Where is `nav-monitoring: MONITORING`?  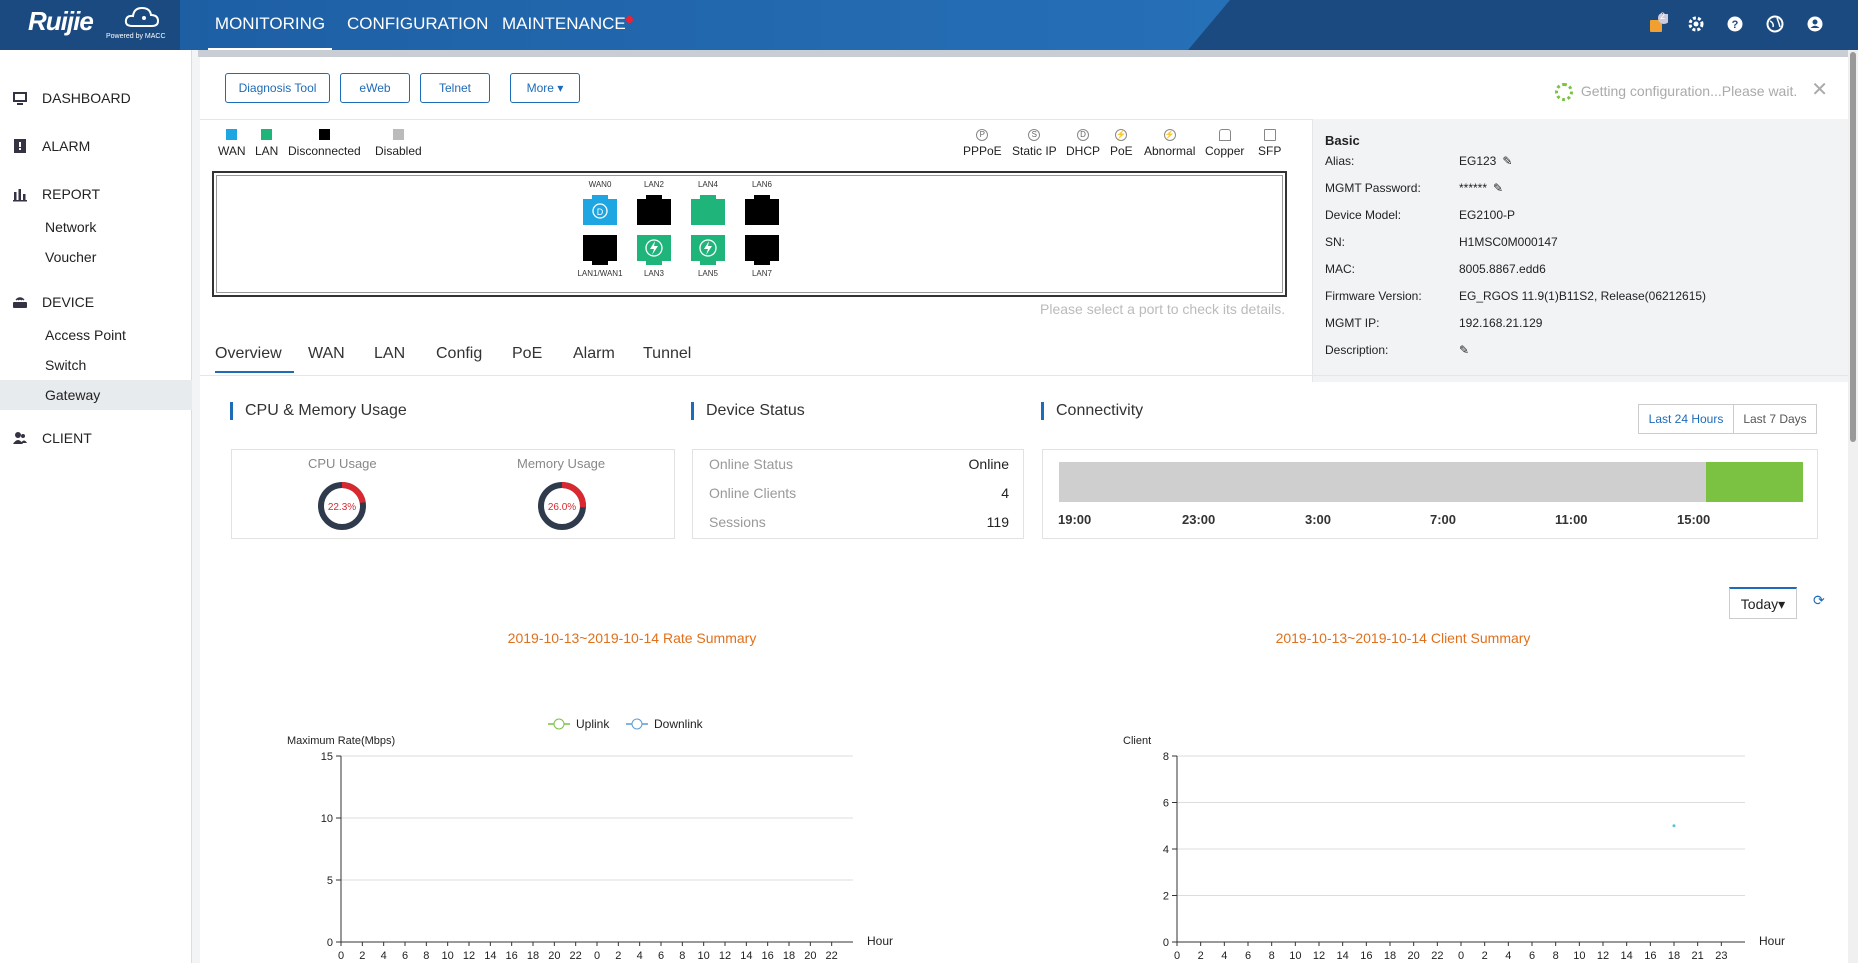 nav-monitoring: MONITORING is located at coordinates (270, 25).